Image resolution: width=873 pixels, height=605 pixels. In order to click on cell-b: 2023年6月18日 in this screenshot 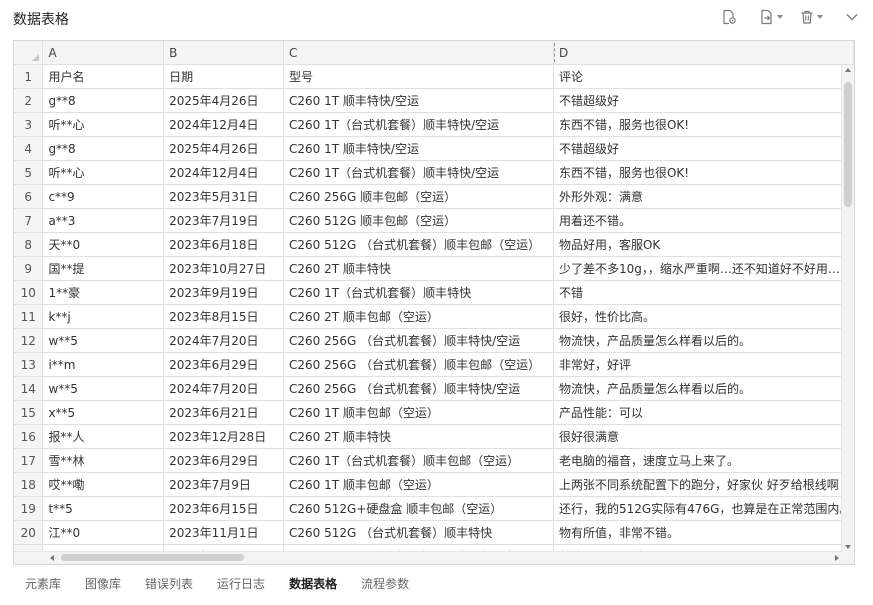, I will do `click(224, 244)`.